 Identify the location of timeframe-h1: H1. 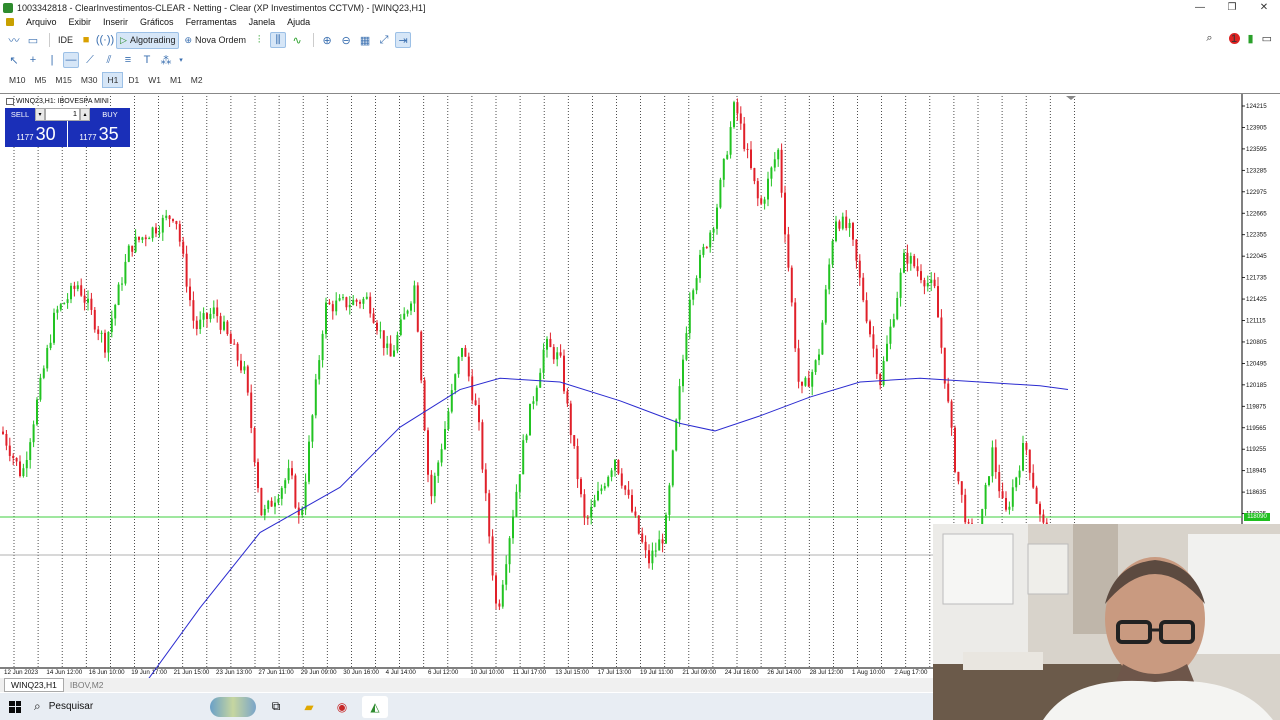
(113, 80).